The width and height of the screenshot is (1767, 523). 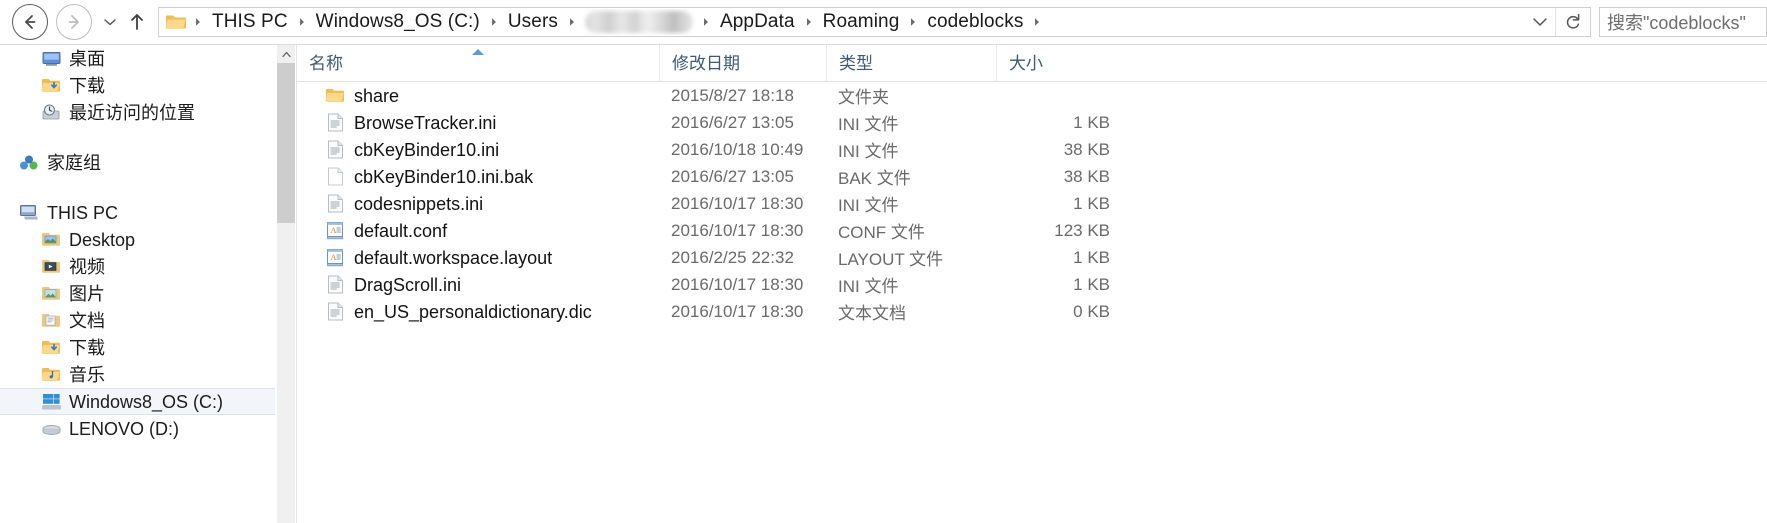 I want to click on sidebar-item-this-pc: THIS PC, so click(x=137, y=212).